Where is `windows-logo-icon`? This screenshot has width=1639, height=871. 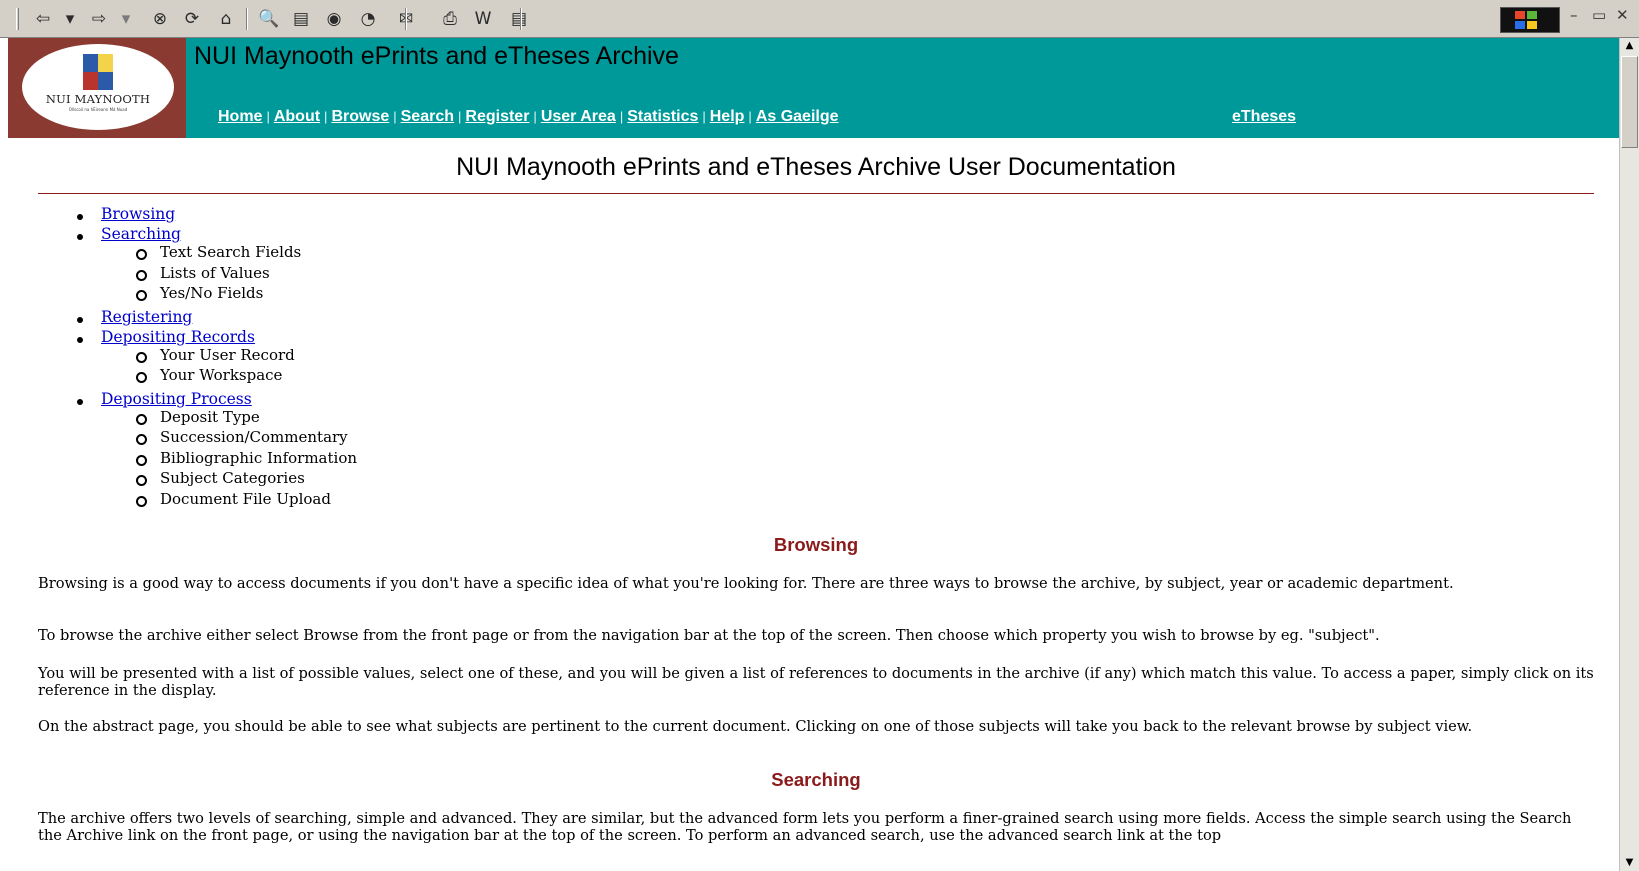 windows-logo-icon is located at coordinates (1530, 20).